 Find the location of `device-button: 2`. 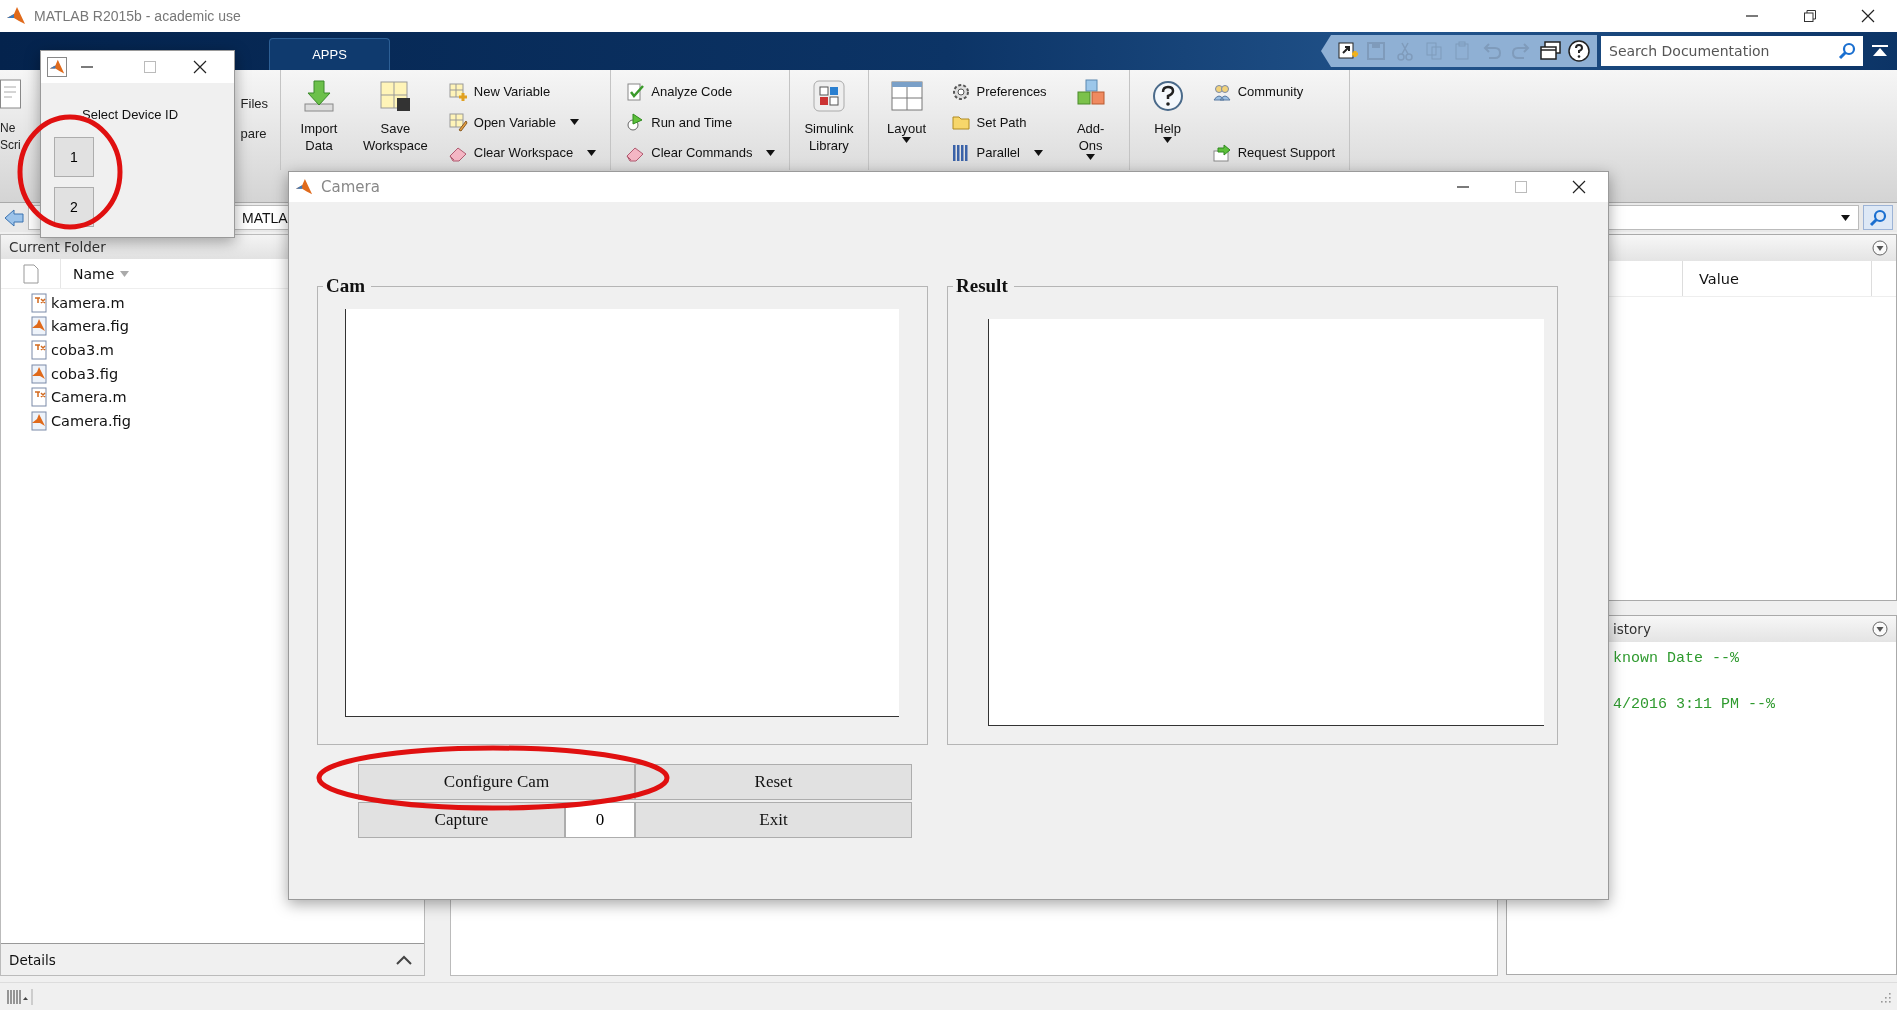

device-button: 2 is located at coordinates (74, 207).